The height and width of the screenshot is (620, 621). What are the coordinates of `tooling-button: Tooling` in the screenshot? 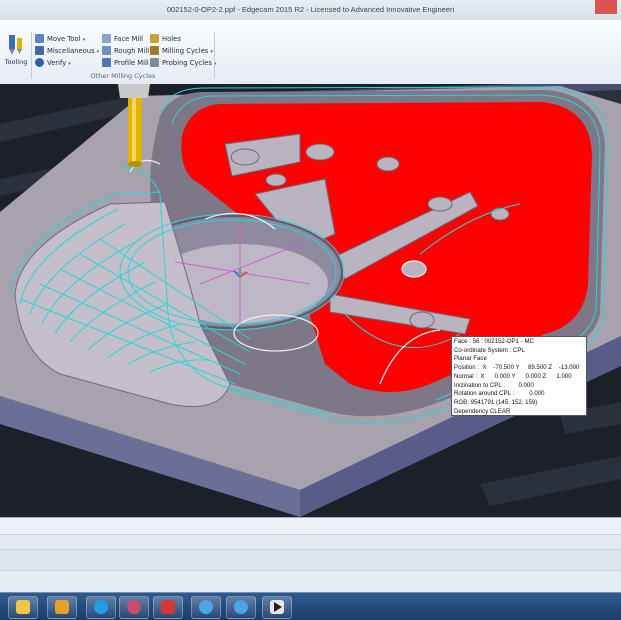 It's located at (16, 58).